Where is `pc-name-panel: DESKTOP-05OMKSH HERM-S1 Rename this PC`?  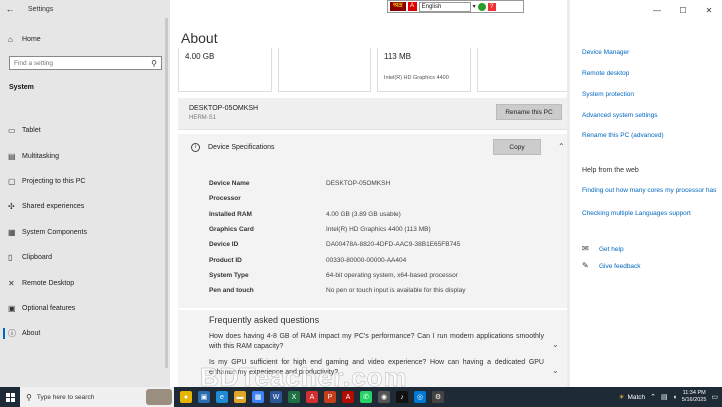
pc-name-panel: DESKTOP-05OMKSH HERM-S1 Rename this PC is located at coordinates (374, 114).